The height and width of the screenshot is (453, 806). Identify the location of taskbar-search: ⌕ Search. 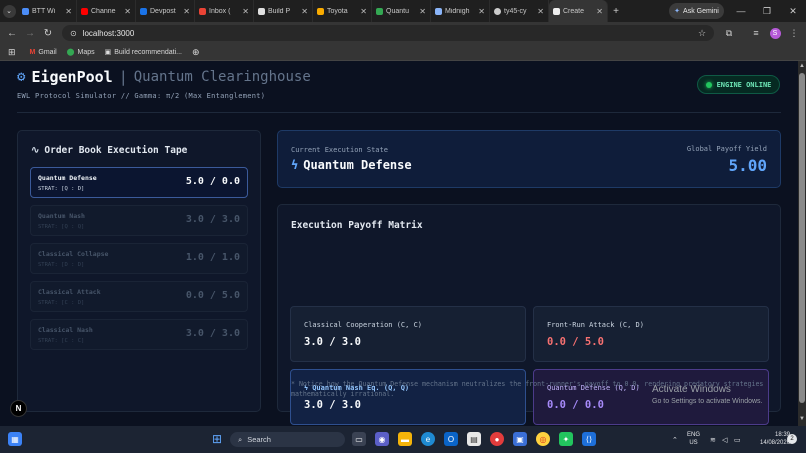
(287, 439).